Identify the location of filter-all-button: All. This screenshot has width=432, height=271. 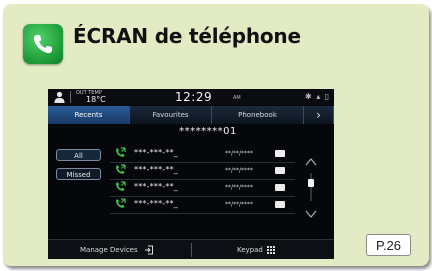
(78, 155).